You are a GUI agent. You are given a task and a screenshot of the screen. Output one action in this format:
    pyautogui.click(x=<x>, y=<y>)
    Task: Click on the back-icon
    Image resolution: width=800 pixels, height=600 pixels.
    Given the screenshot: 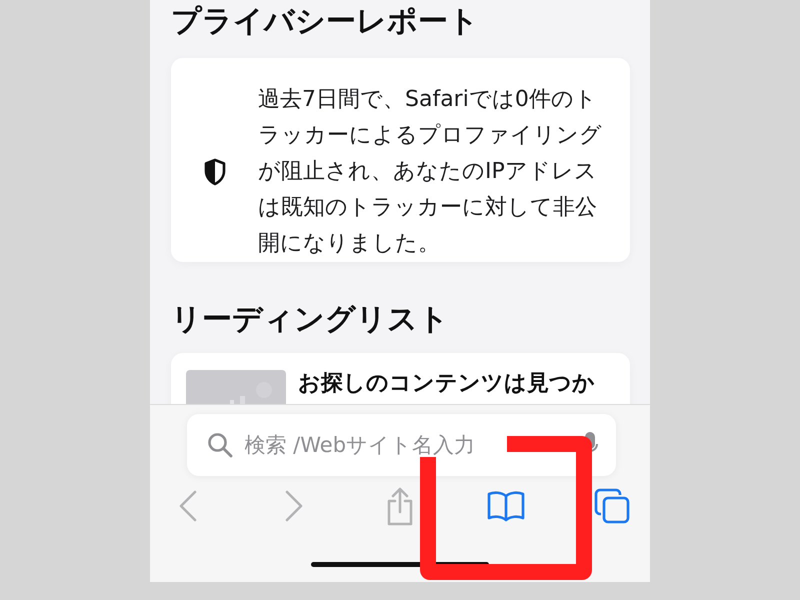 What is the action you would take?
    pyautogui.click(x=188, y=506)
    